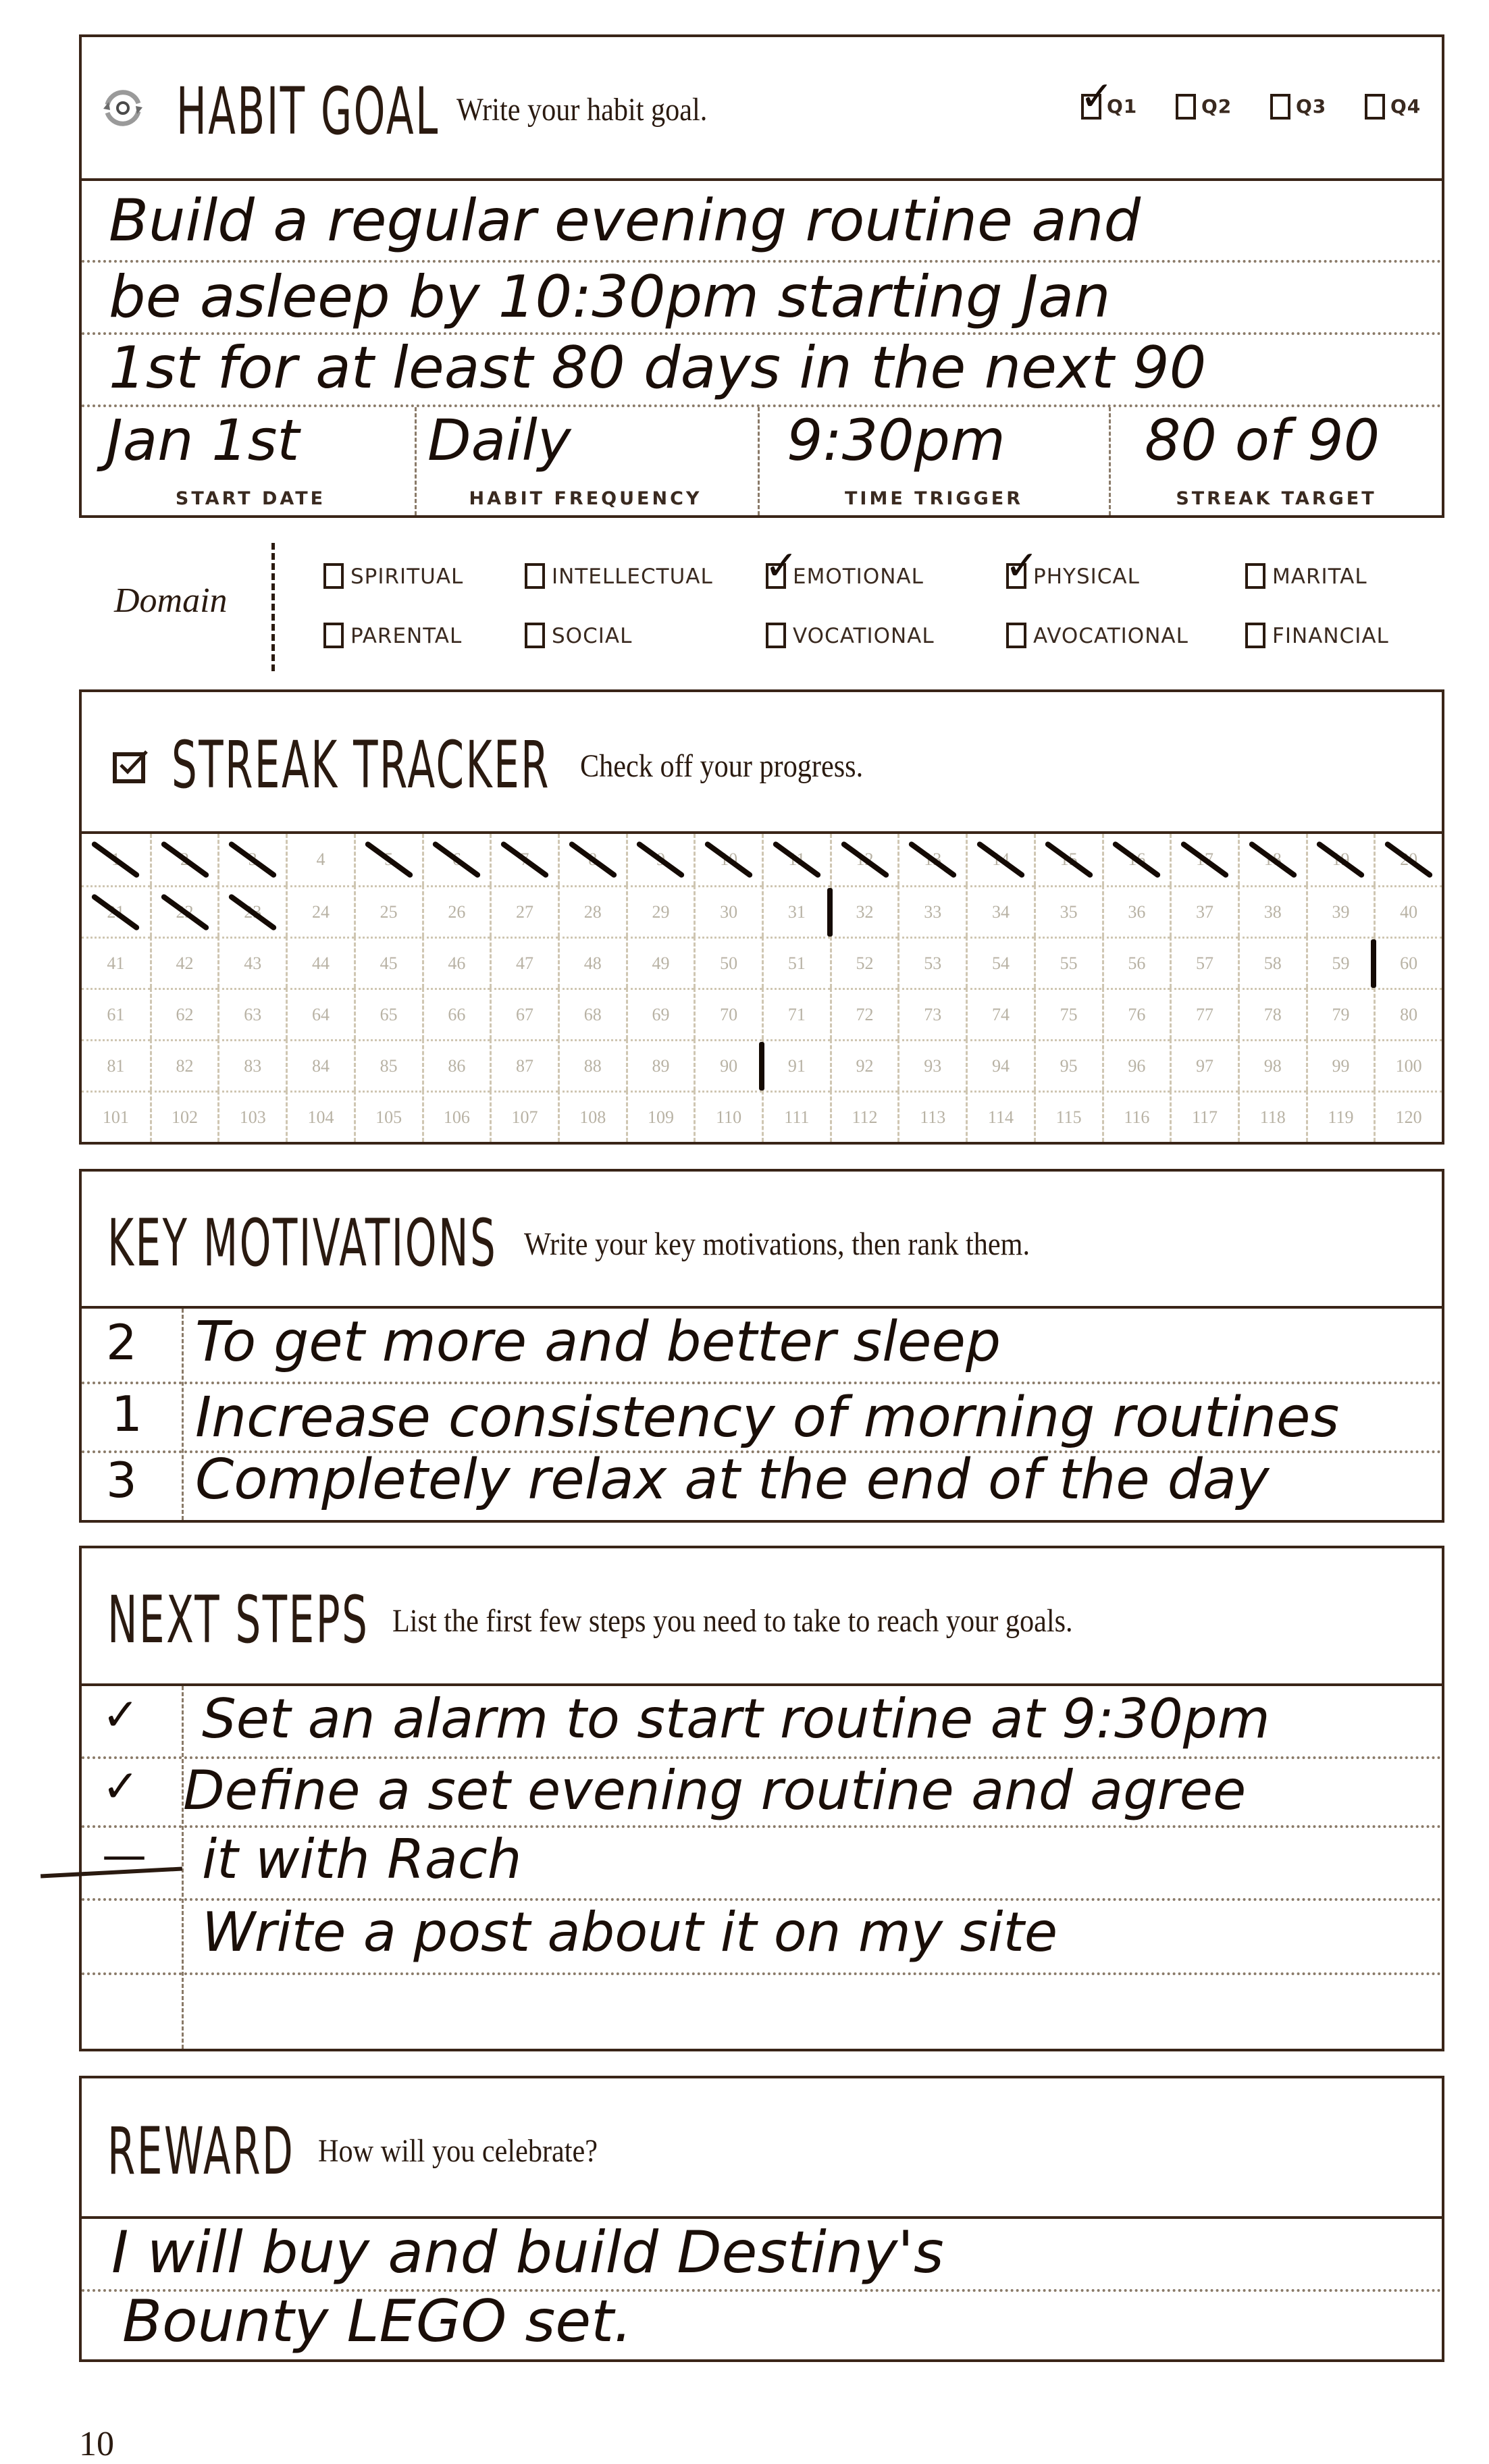  I want to click on streak-day-cell: 29, so click(659, 911).